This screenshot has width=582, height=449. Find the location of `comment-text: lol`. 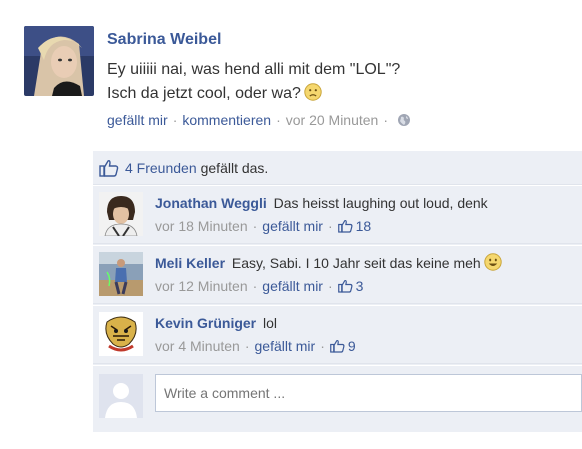

comment-text: lol is located at coordinates (270, 323).